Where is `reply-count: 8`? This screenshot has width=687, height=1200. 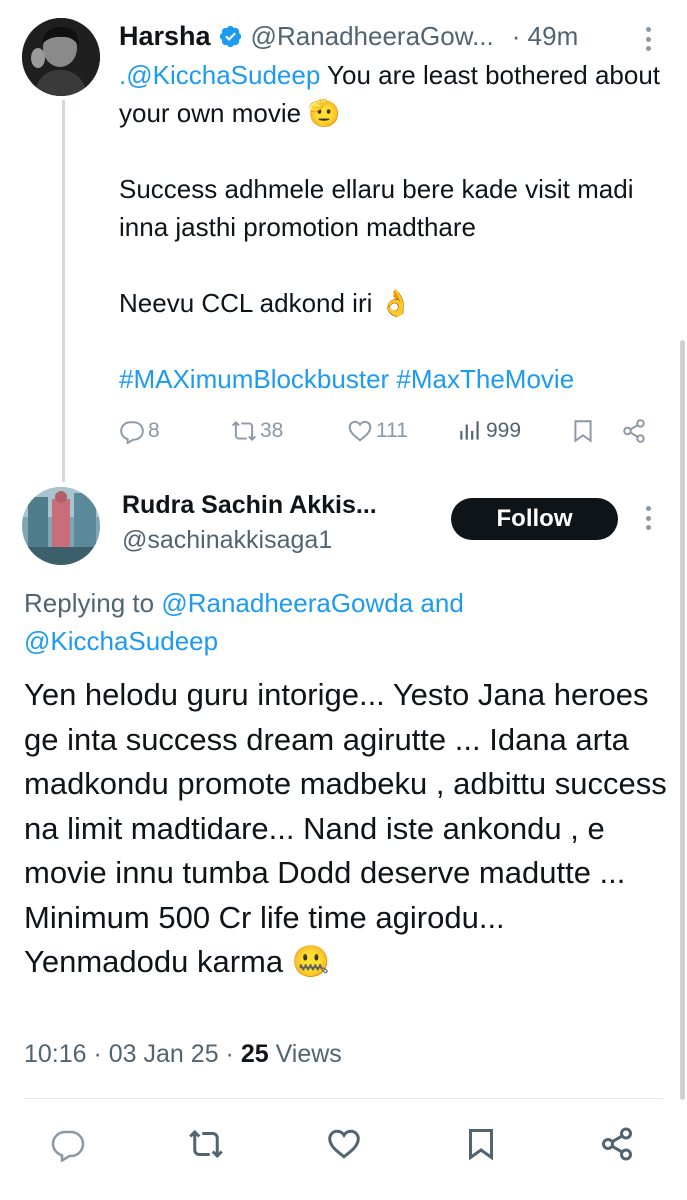
reply-count: 8 is located at coordinates (154, 430).